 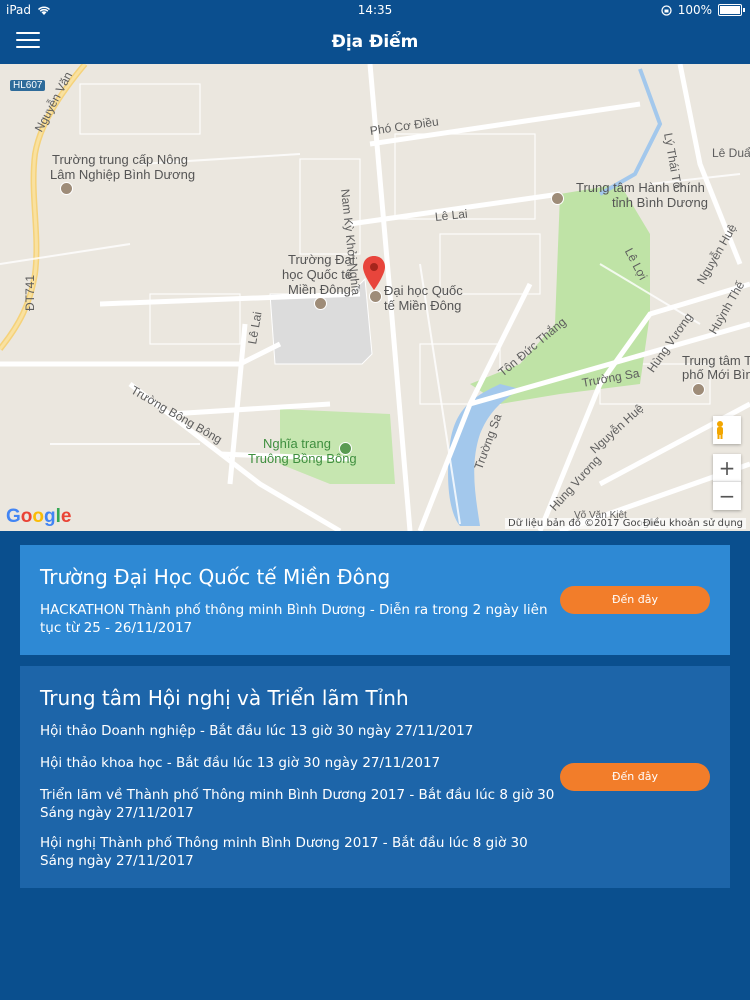 What do you see at coordinates (557, 198) in the screenshot?
I see `poi-government-icon` at bounding box center [557, 198].